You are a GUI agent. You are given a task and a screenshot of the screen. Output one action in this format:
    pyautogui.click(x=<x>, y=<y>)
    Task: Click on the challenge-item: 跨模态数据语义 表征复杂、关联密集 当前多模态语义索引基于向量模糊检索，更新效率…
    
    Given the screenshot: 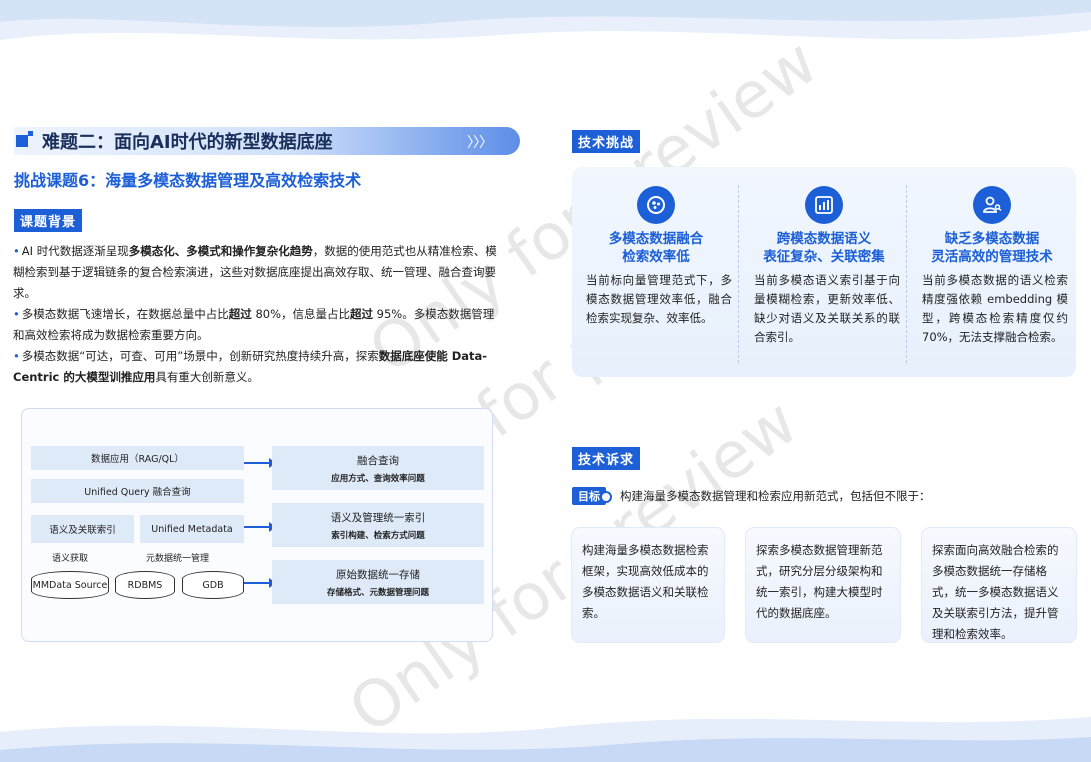 What is the action you would take?
    pyautogui.click(x=824, y=272)
    